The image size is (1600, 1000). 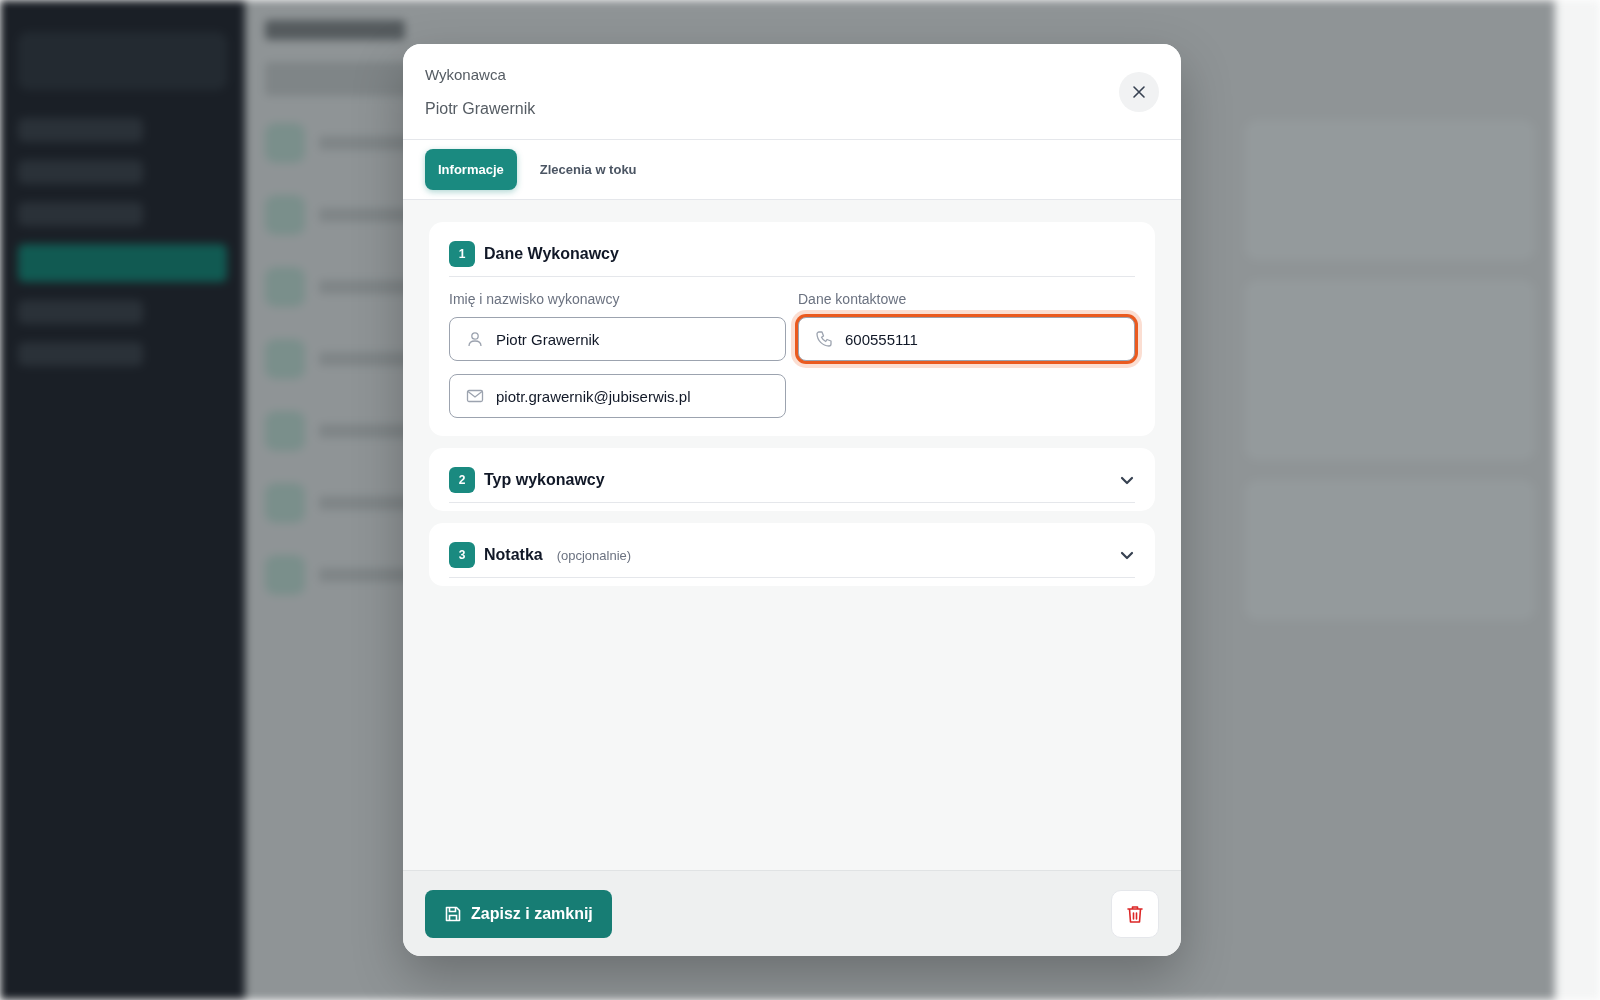 I want to click on step-number: 3, so click(x=462, y=555).